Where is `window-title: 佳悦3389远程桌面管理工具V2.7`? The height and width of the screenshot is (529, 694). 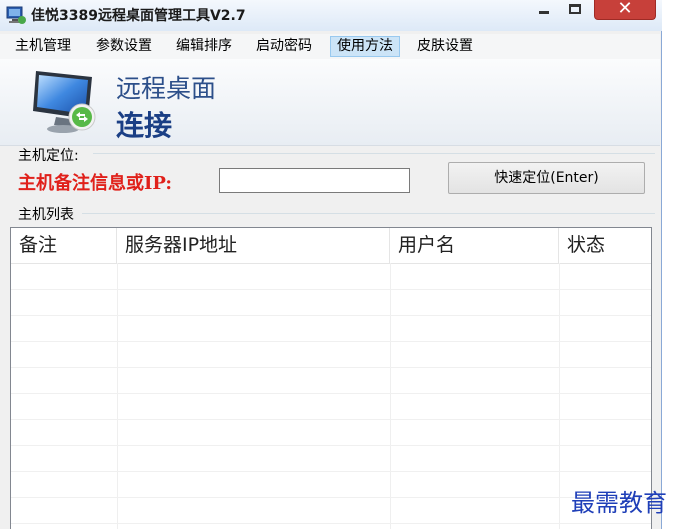 window-title: 佳悦3389远程桌面管理工具V2.7 is located at coordinates (138, 16).